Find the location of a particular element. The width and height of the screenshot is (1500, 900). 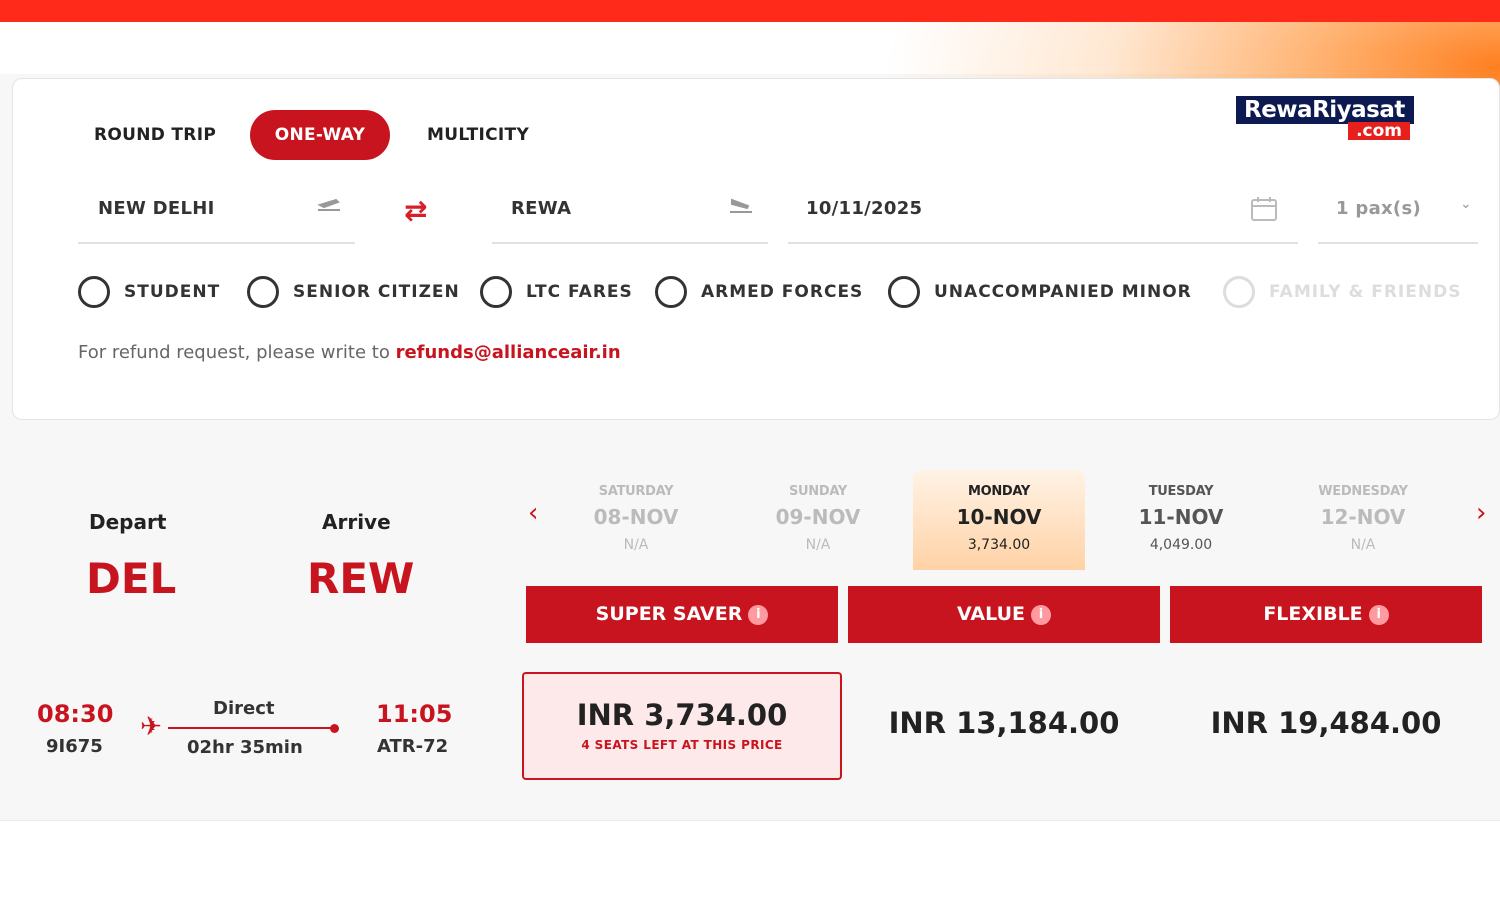

refund-email-link: refunds@allianceair.in is located at coordinates (508, 352).